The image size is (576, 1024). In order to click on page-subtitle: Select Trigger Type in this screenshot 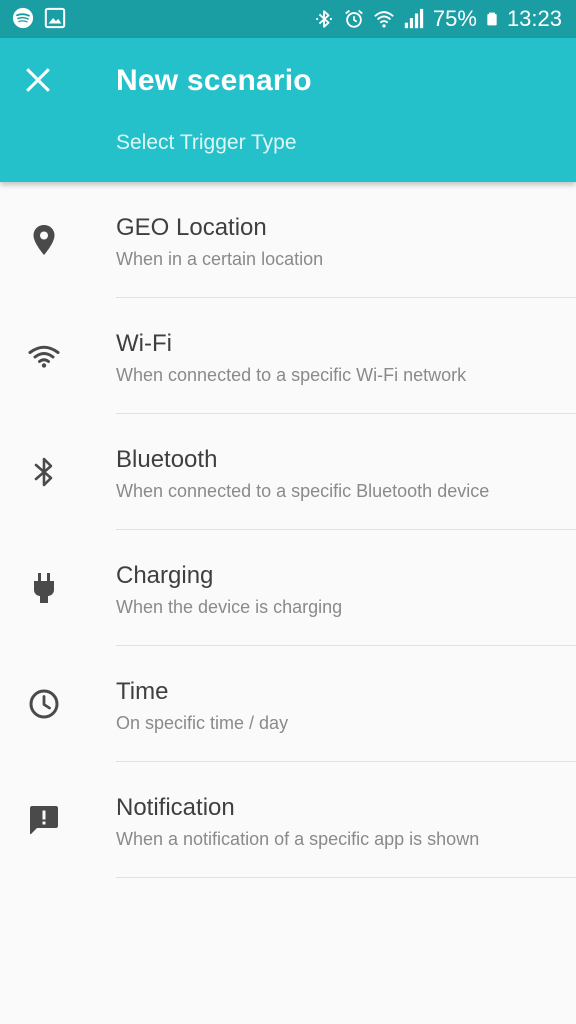, I will do `click(206, 142)`.